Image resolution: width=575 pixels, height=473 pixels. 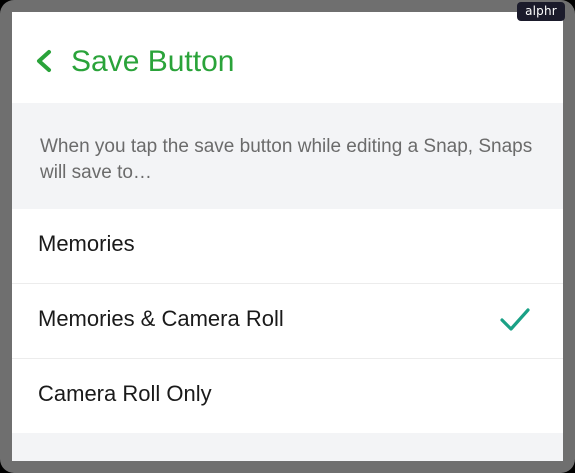 I want to click on chevron-left-icon, so click(x=44, y=61).